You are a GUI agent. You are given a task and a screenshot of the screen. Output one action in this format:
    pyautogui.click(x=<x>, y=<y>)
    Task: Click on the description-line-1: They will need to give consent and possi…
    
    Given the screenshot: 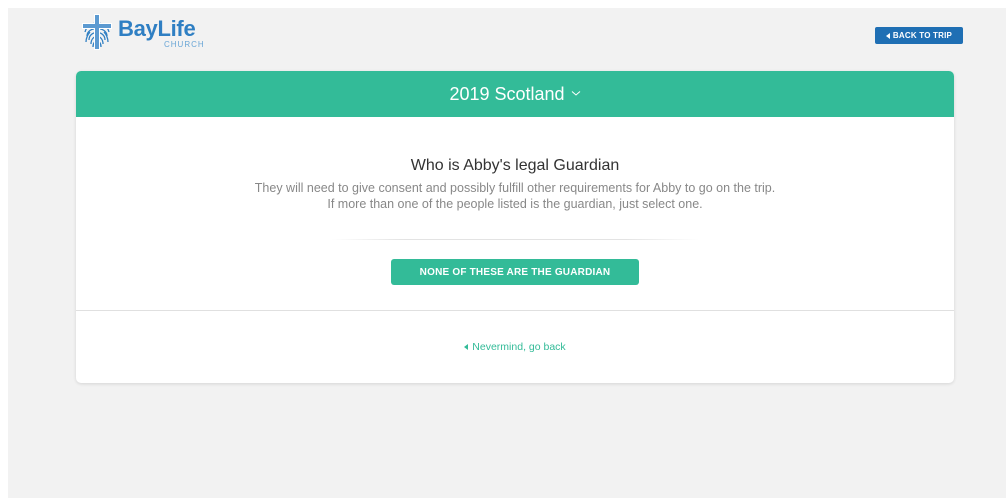 What is the action you would take?
    pyautogui.click(x=515, y=188)
    